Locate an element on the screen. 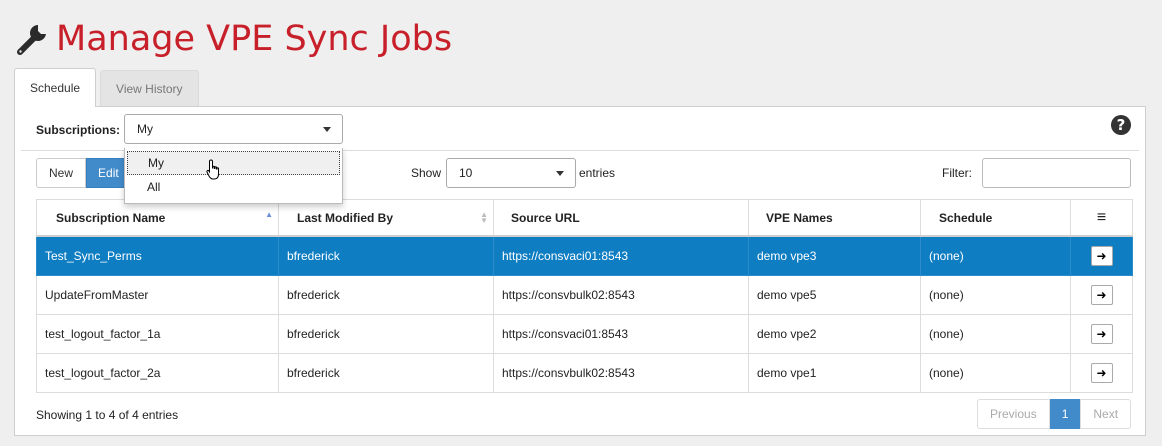 This screenshot has height=446, width=1162. page-header: Manage VPE Sync Jobs is located at coordinates (233, 39).